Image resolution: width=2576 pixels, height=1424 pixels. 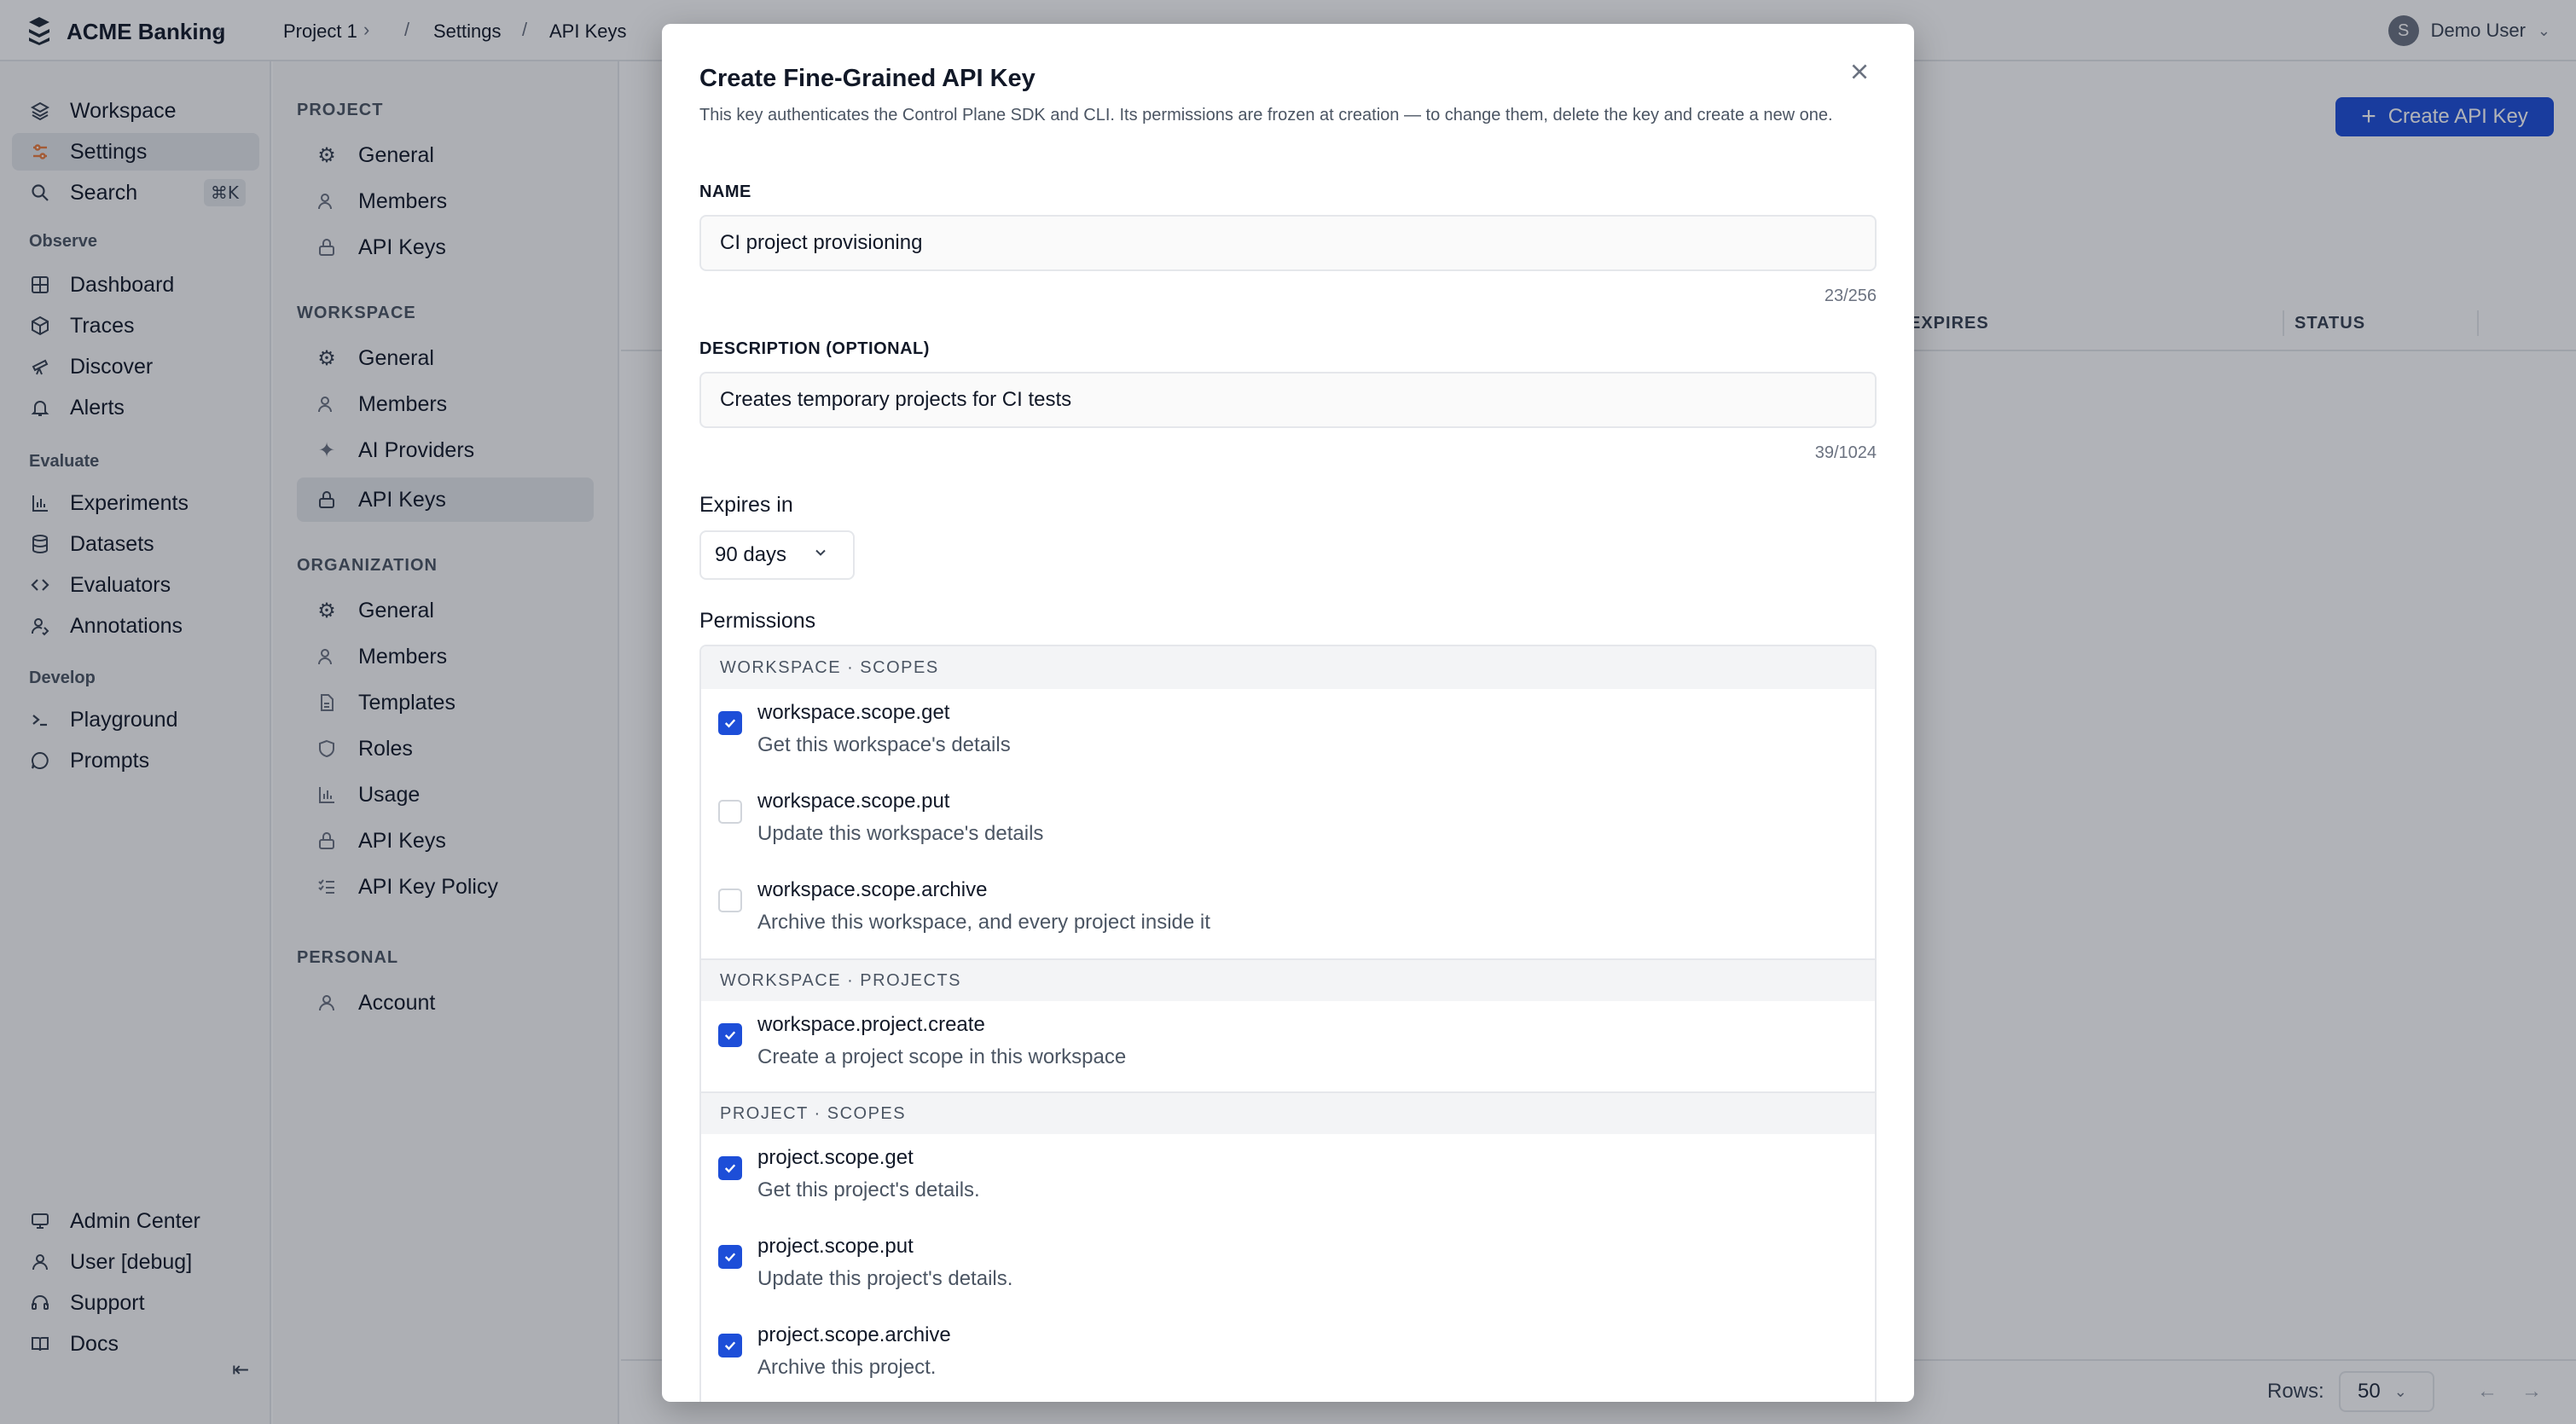 I want to click on permission-name: project.scope.archive, so click(x=854, y=1334).